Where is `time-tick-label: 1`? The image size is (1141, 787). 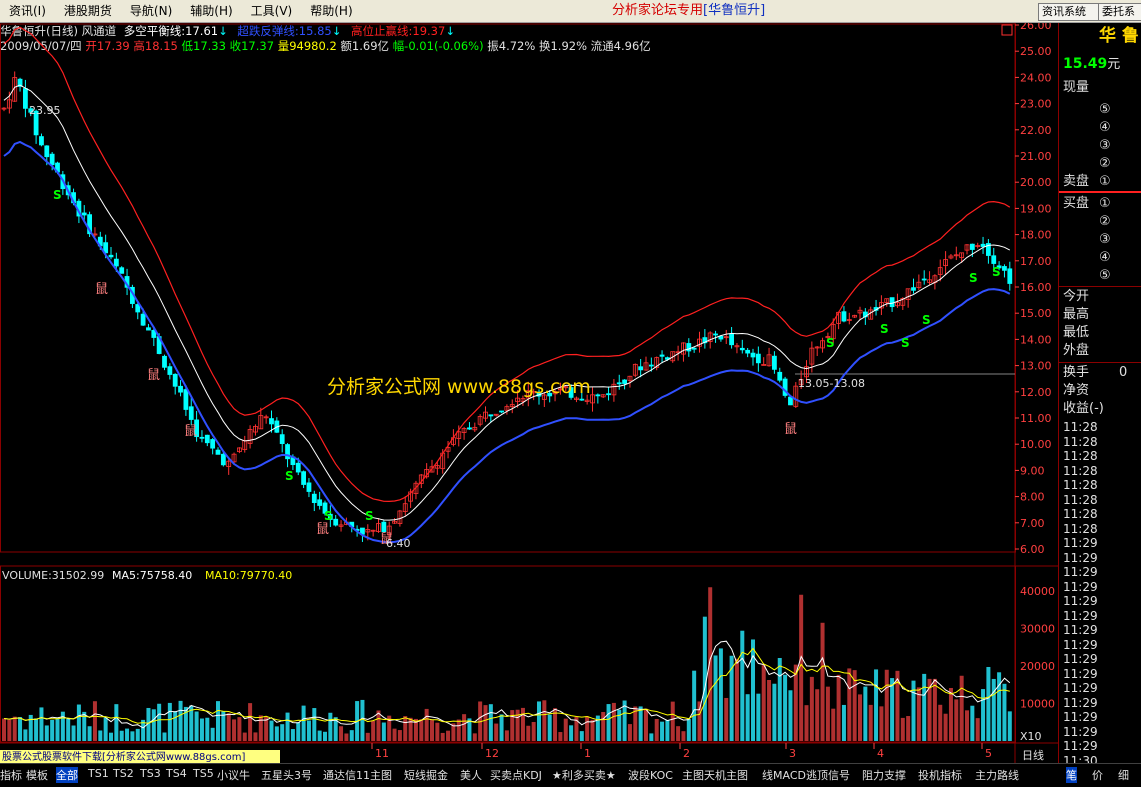 time-tick-label: 1 is located at coordinates (587, 753).